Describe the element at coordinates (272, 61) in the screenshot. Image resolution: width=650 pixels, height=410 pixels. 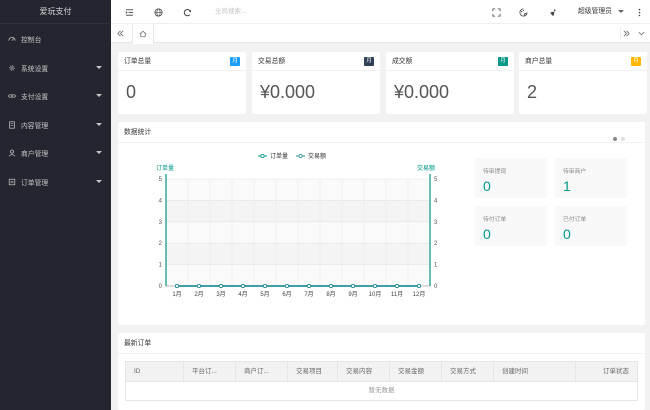
I see `stat-label: 交易总额` at that location.